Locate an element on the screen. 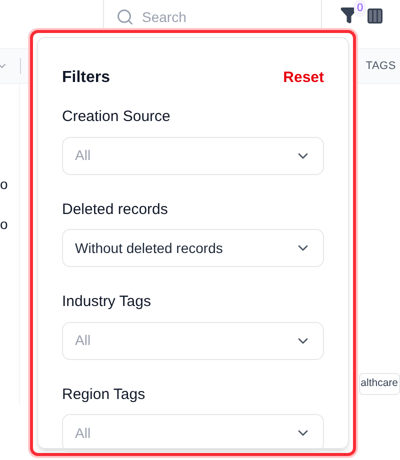  field-label: Region Tags is located at coordinates (104, 394).